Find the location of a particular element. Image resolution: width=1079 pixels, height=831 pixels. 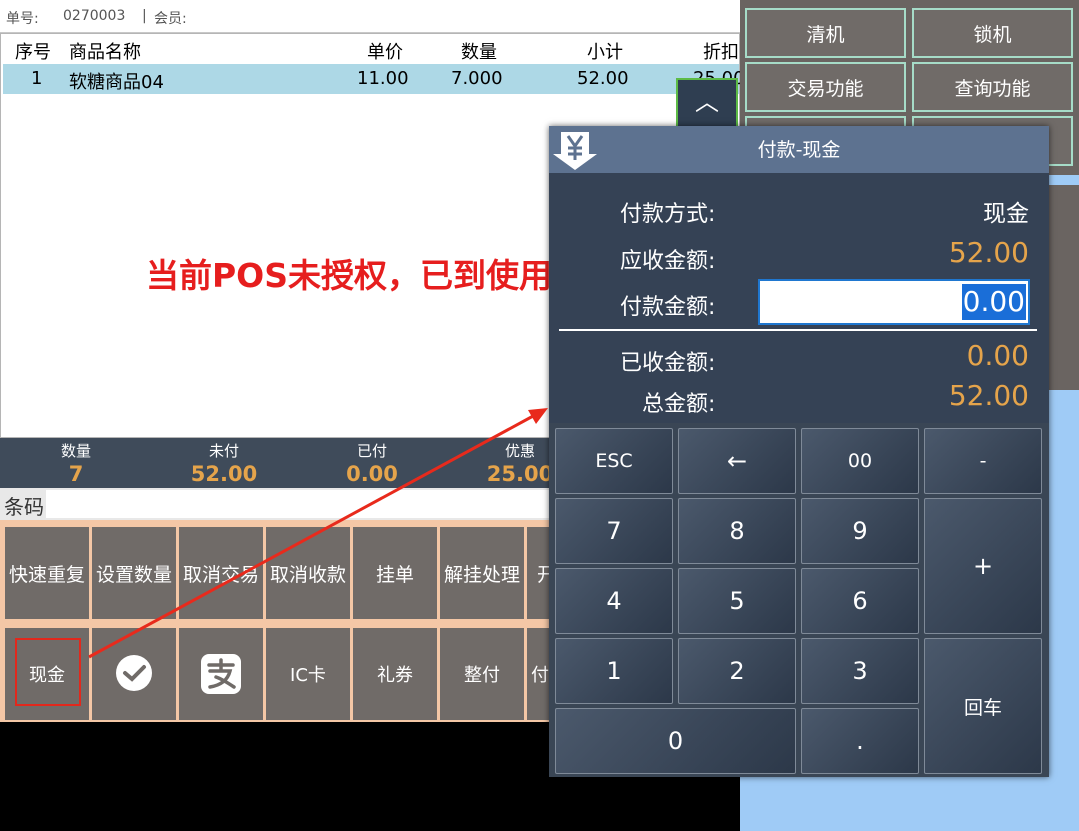

key-plus: + is located at coordinates (983, 566).